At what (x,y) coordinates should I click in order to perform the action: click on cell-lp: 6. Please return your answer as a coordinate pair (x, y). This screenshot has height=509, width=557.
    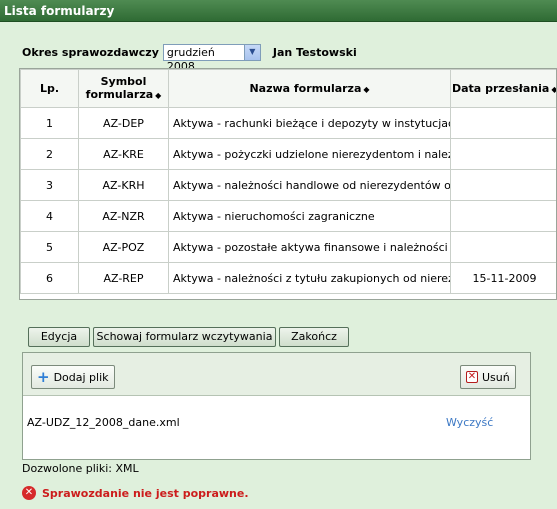
    Looking at the image, I should click on (49, 278).